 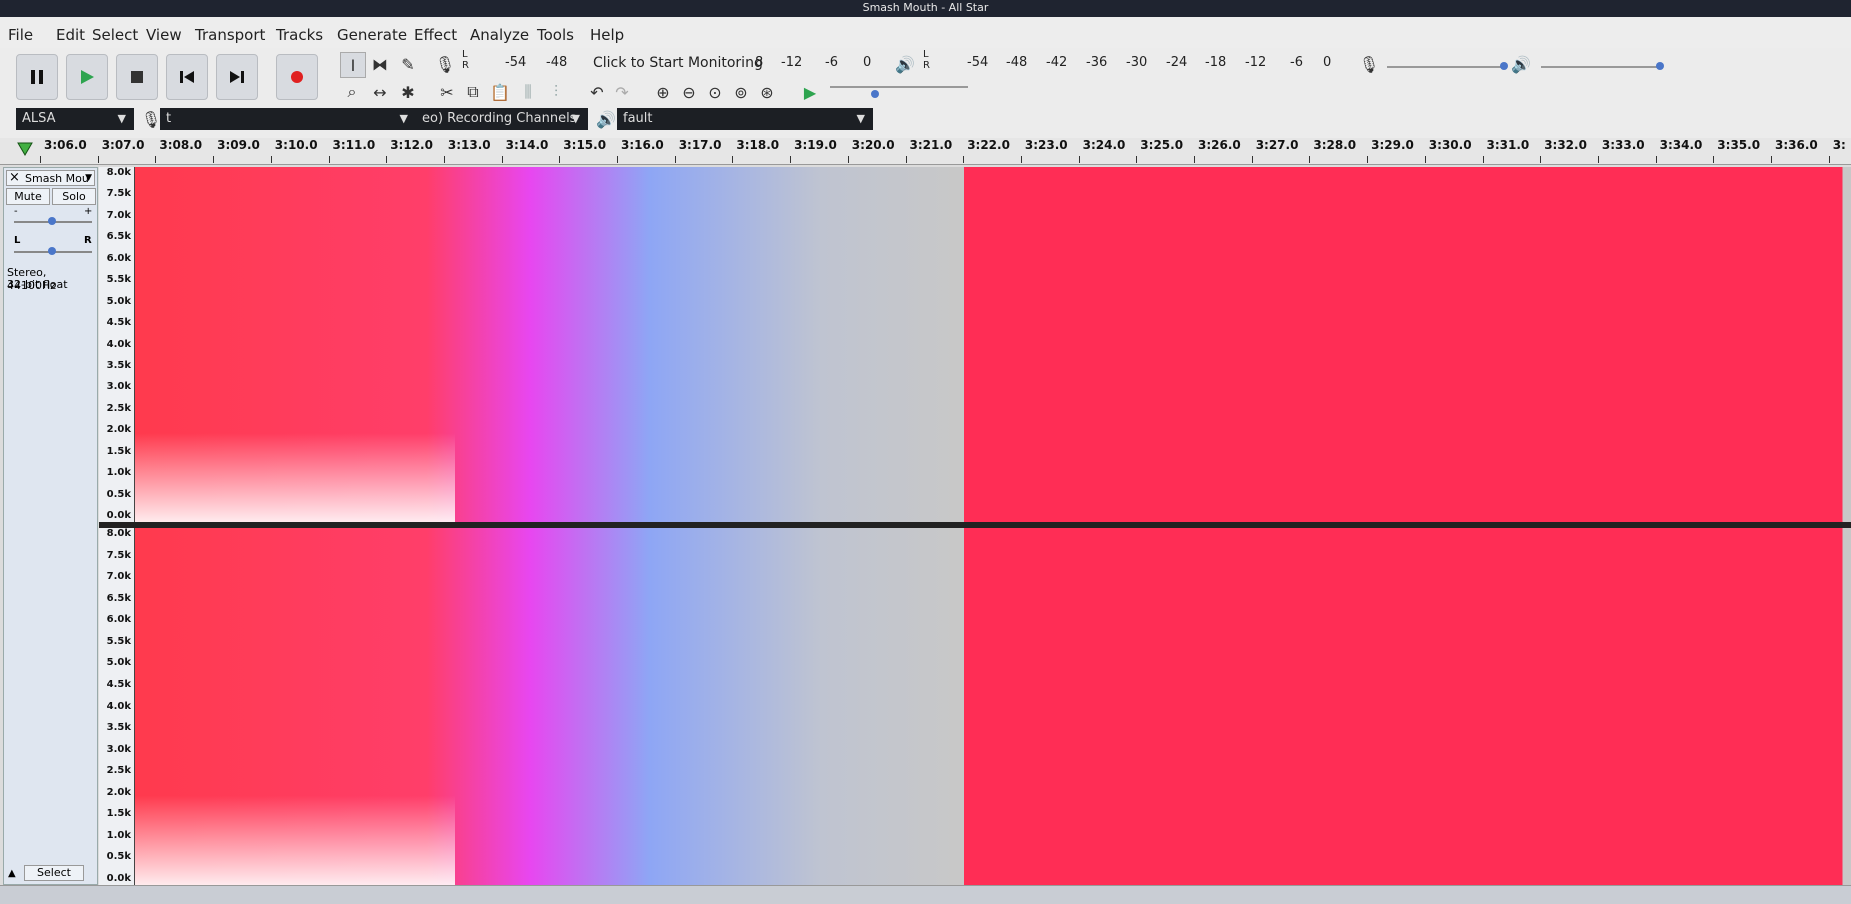 What do you see at coordinates (1521, 64) in the screenshot?
I see `playback-volume-icon-wrap: 🔊` at bounding box center [1521, 64].